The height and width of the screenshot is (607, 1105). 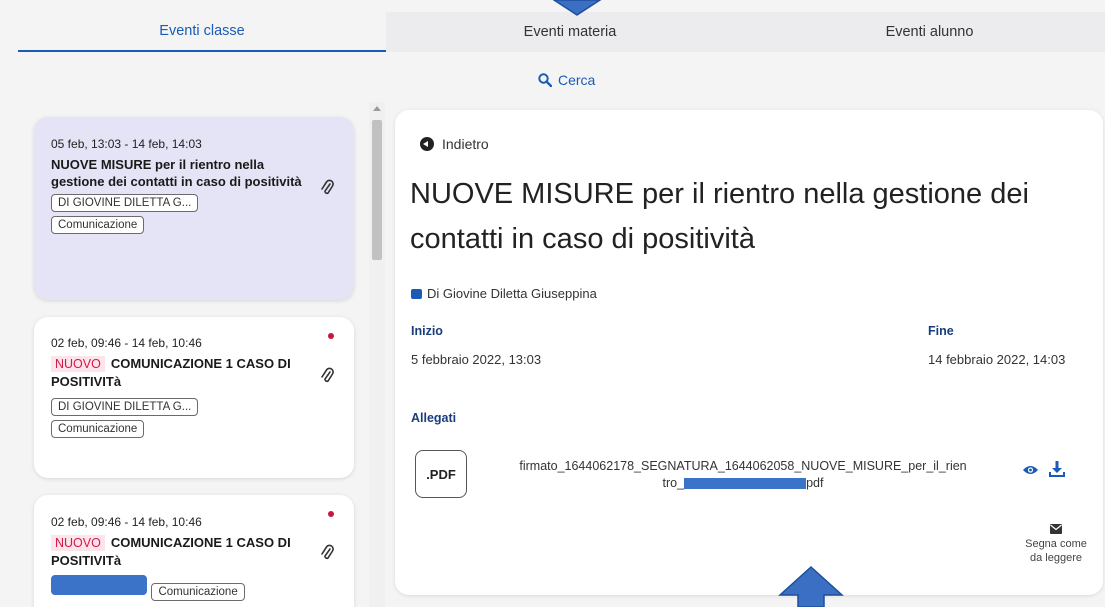 I want to click on attachment-filename-start: tro_, so click(x=673, y=483).